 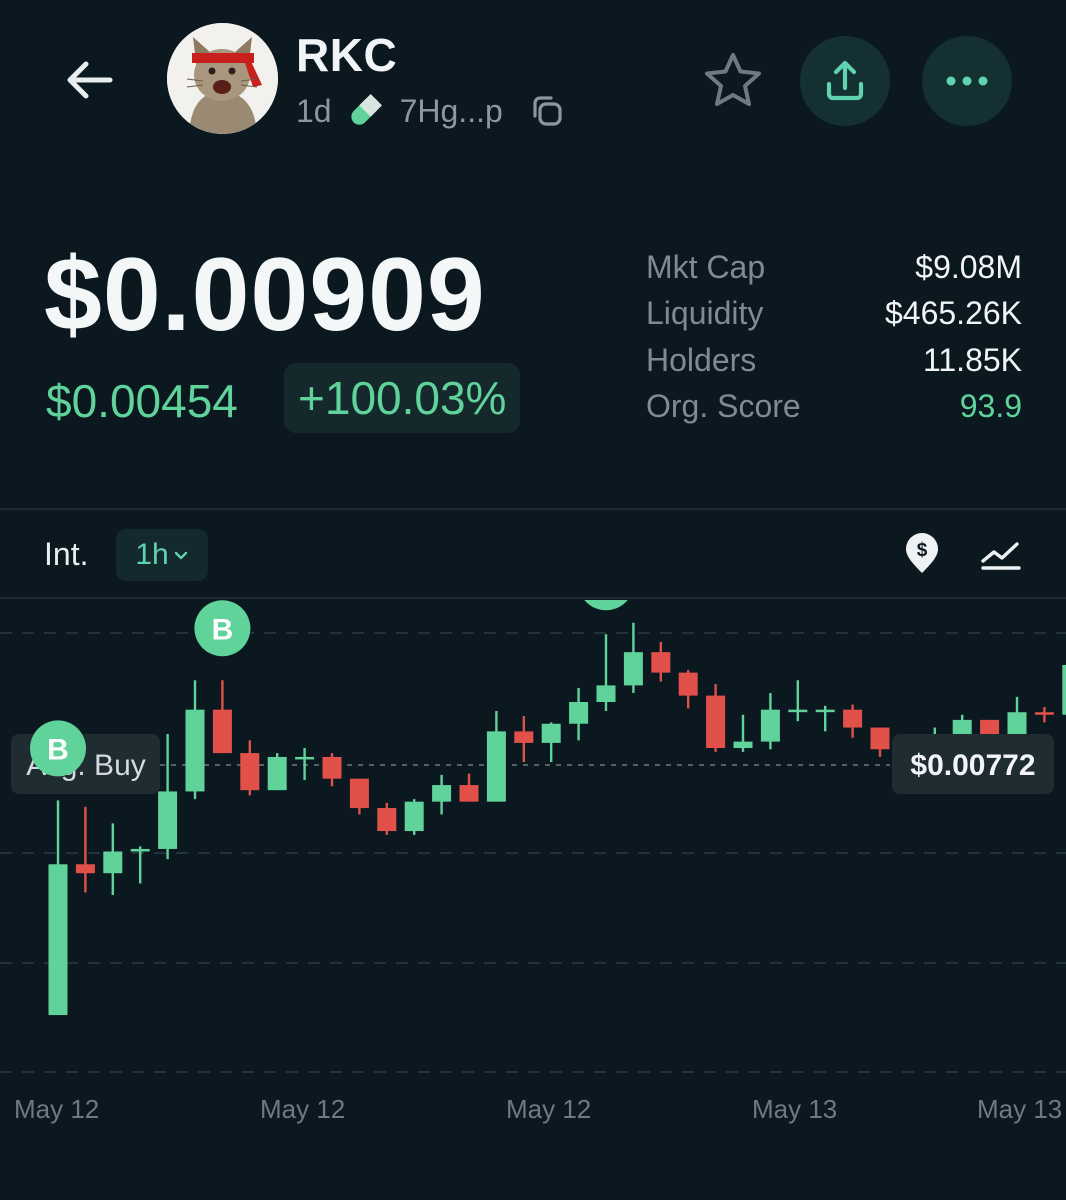 What do you see at coordinates (834, 407) in the screenshot?
I see `stat-row-org-score: Org. Score 93.9` at bounding box center [834, 407].